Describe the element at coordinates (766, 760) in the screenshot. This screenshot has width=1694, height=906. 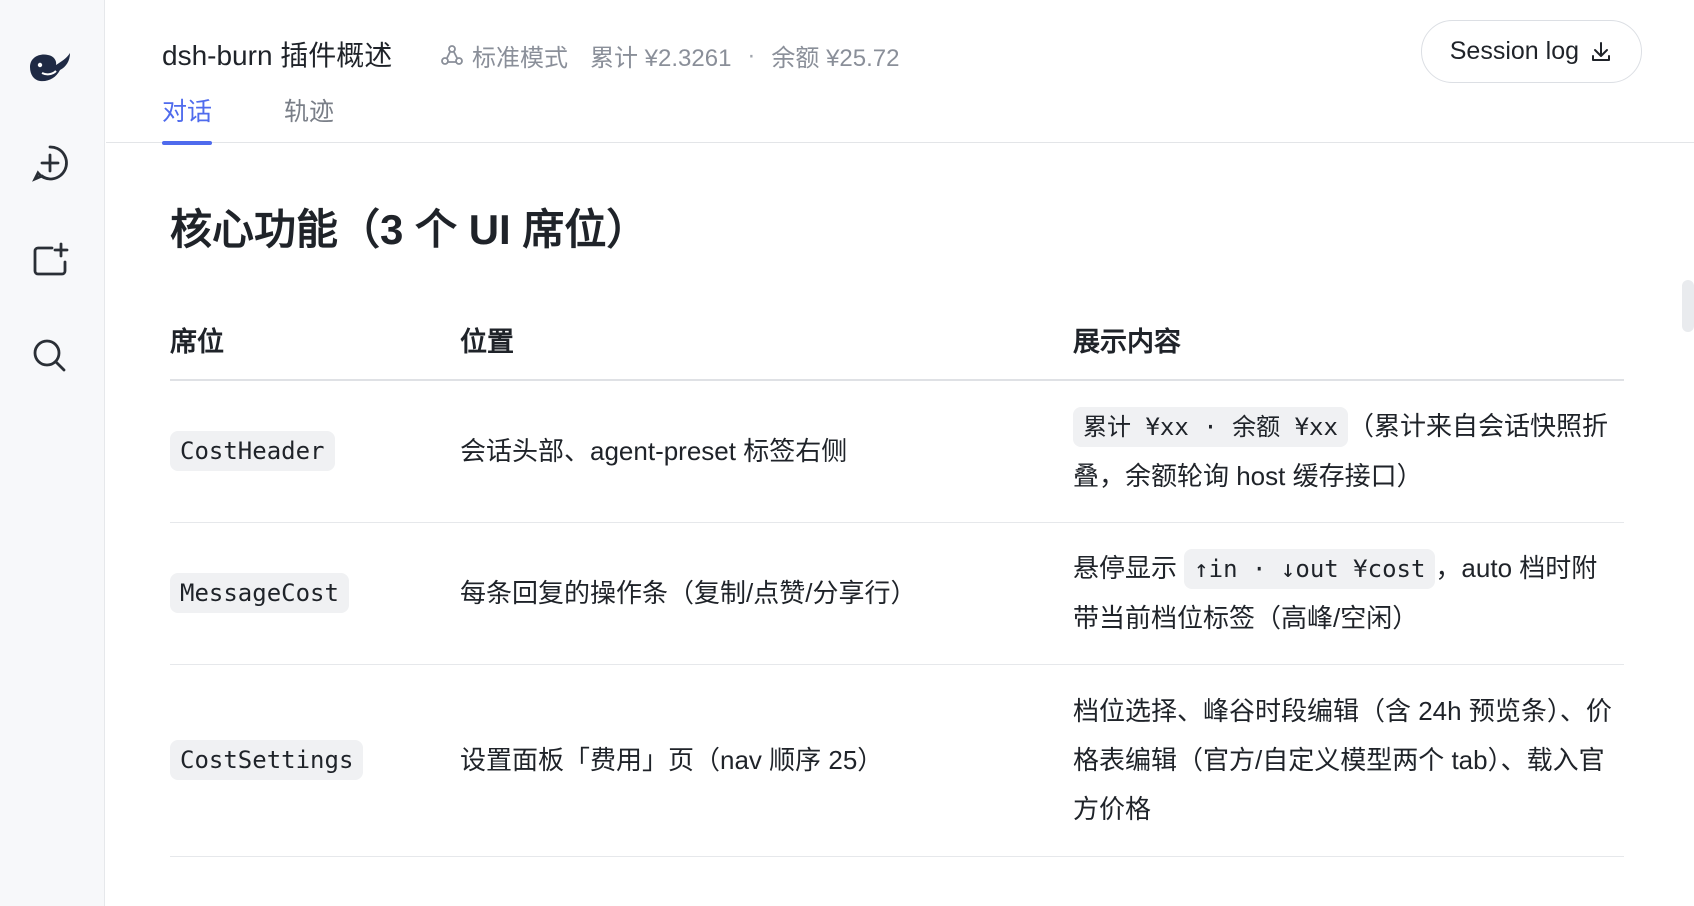
I see `location-cell: 设置面板「费用」页（nav 顺序 25）` at that location.